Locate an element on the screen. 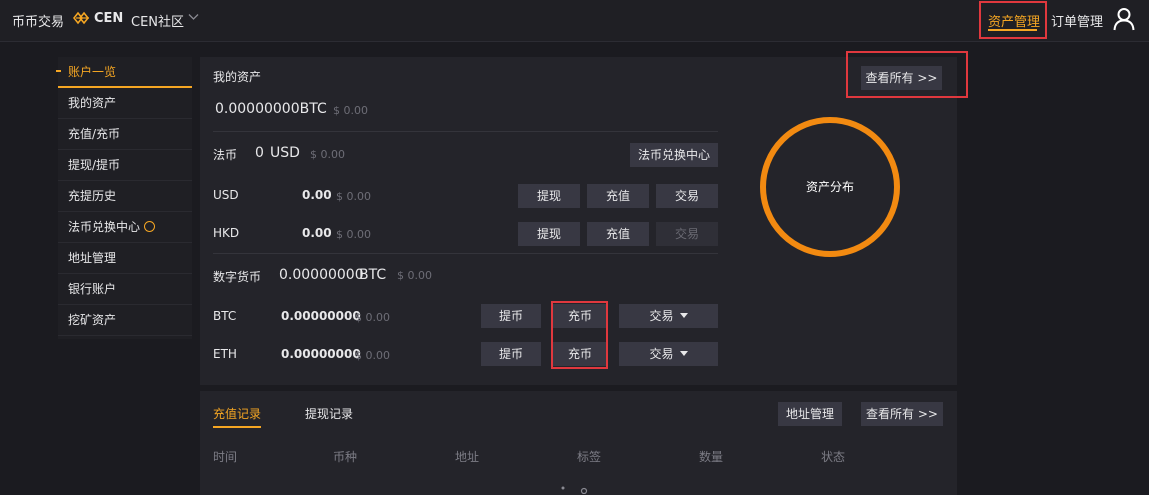  fiat-unit: USD is located at coordinates (285, 153).